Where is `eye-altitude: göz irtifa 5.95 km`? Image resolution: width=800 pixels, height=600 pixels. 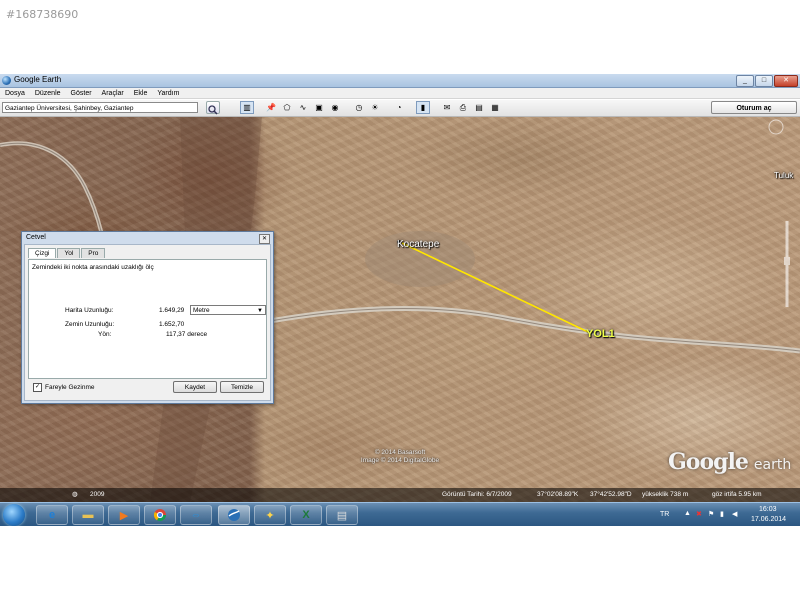
eye-altitude: göz irtifa 5.95 km is located at coordinates (737, 494).